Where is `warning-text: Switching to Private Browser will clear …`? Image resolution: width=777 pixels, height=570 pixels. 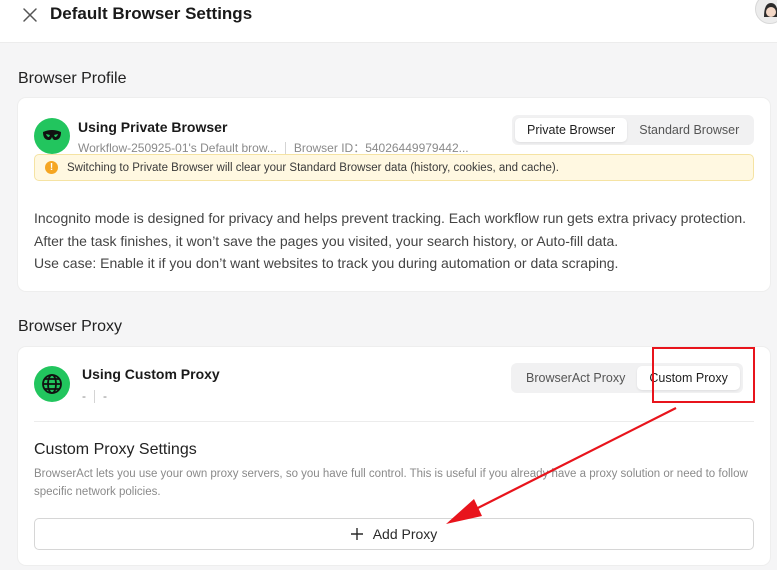 warning-text: Switching to Private Browser will clear … is located at coordinates (313, 167).